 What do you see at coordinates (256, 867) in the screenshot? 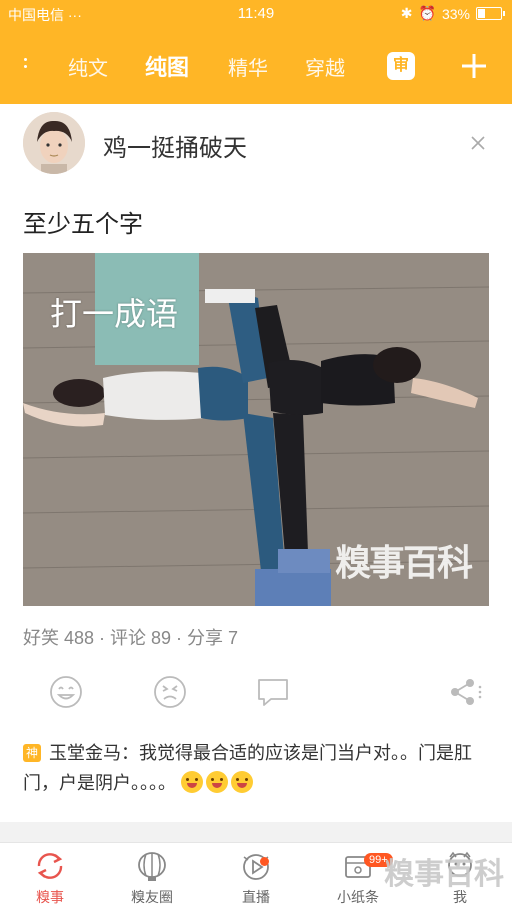
I see `live-play-icon` at bounding box center [256, 867].